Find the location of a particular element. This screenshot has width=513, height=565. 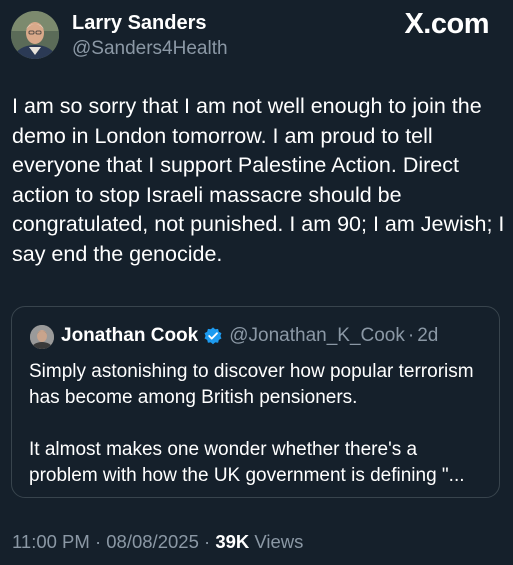

quoted-author-handle: @Jonathan_K_Cook is located at coordinates (317, 336).